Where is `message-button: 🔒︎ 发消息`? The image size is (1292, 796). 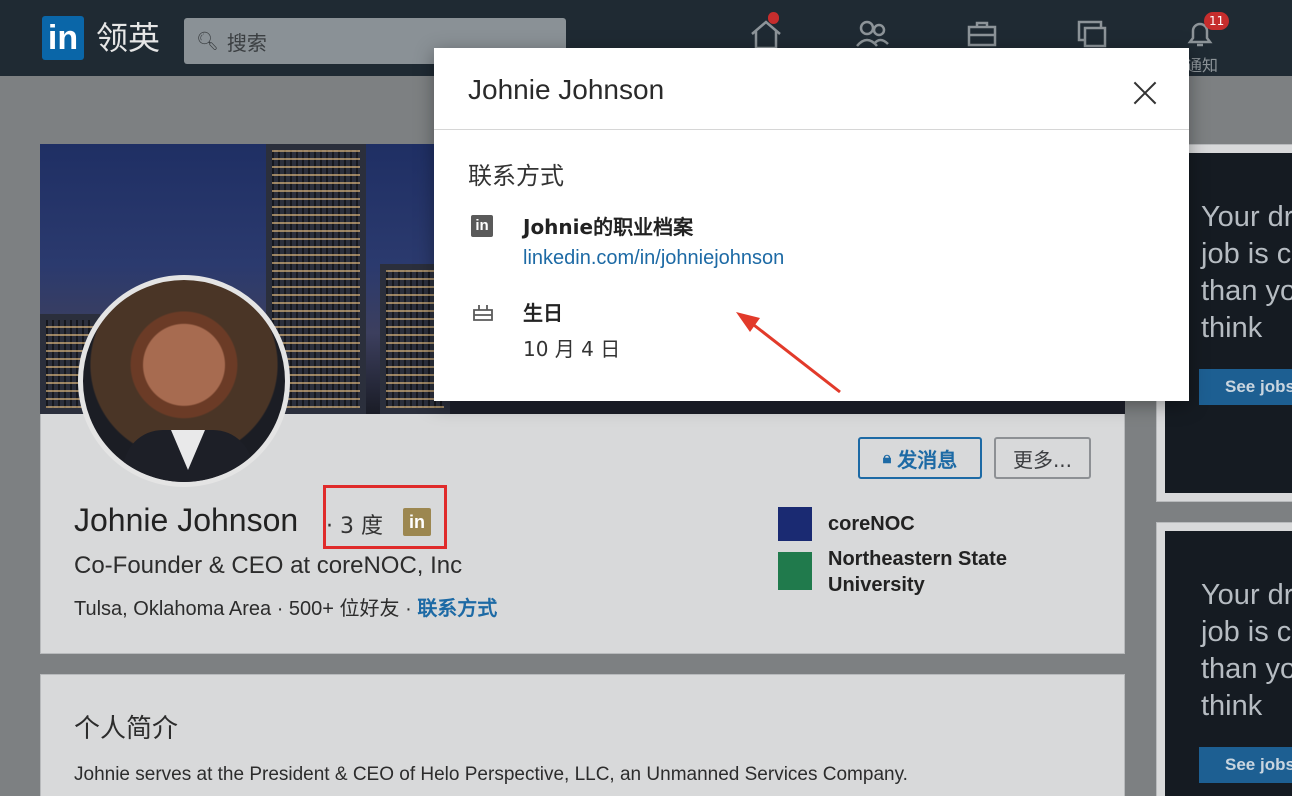
message-button: 🔒︎ 发消息 is located at coordinates (920, 458).